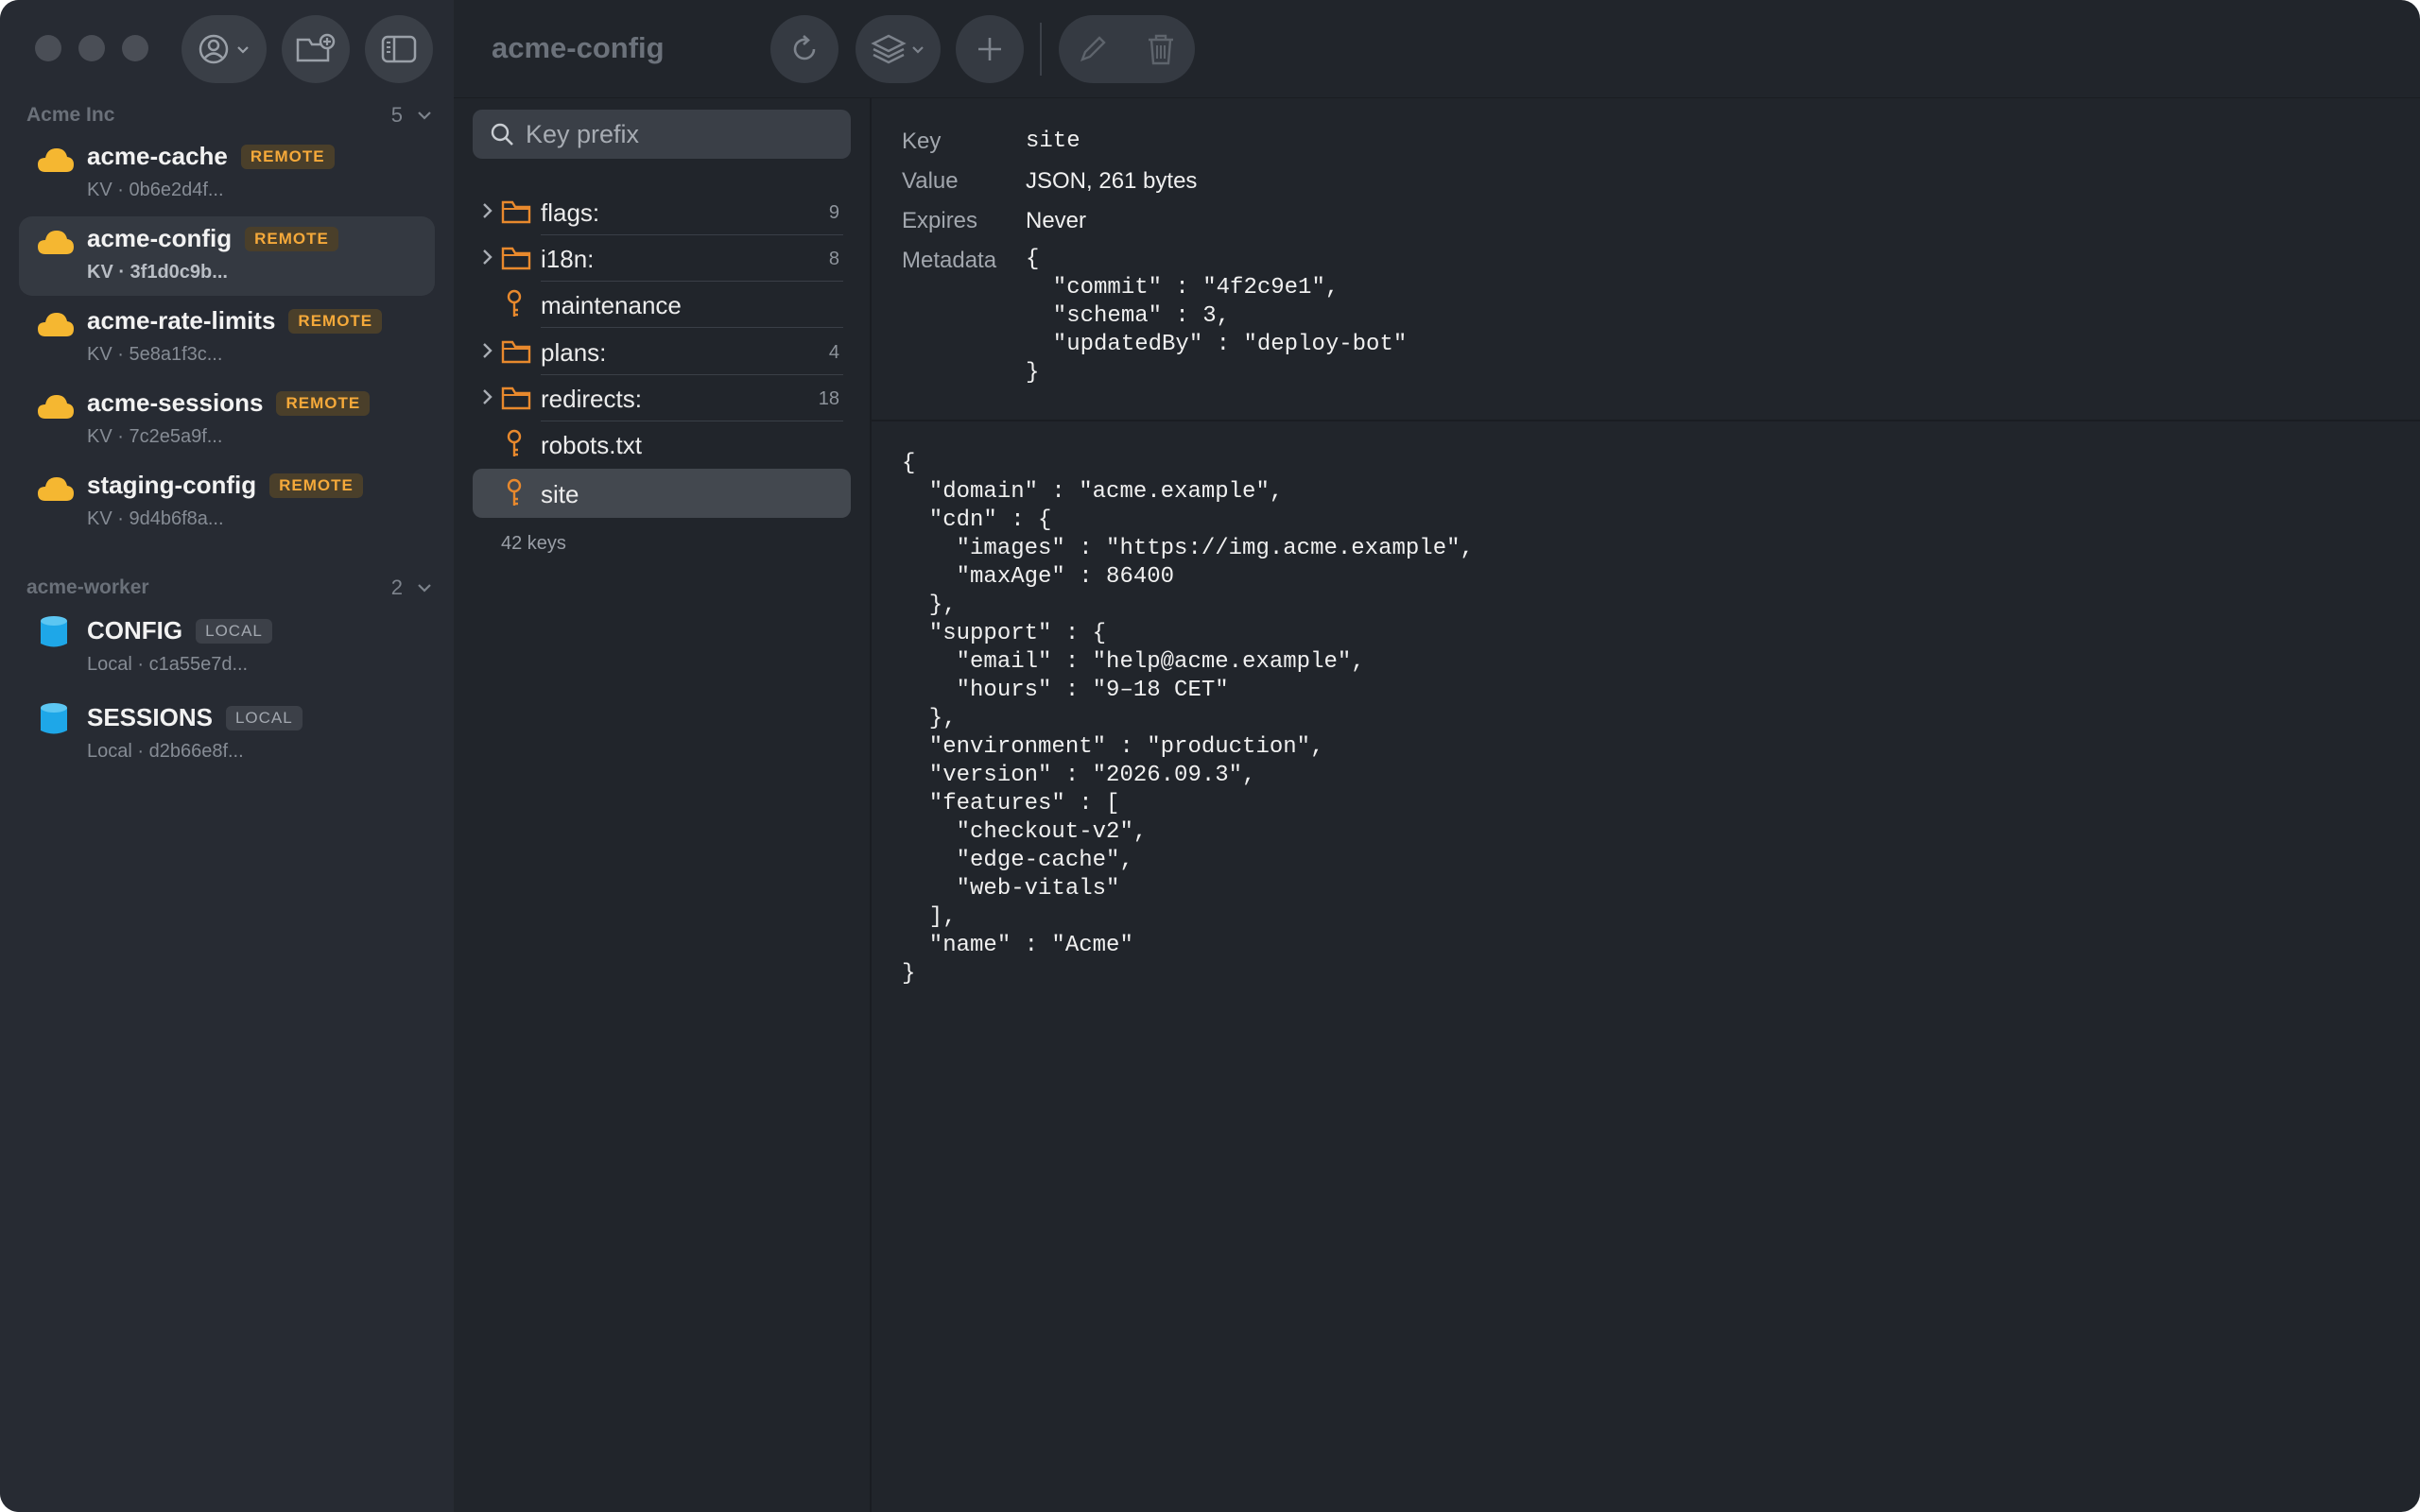  What do you see at coordinates (662, 398) in the screenshot?
I see `key-folder-redirects: redirects: 18` at bounding box center [662, 398].